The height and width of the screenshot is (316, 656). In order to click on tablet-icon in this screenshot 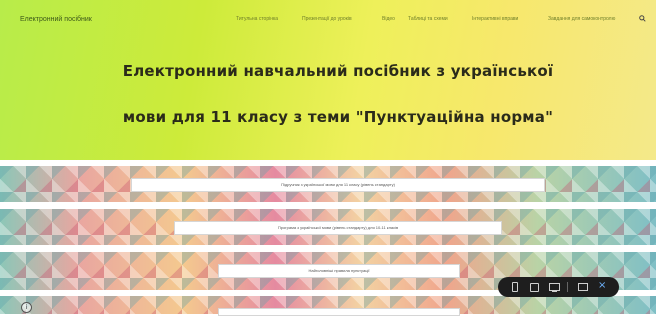, I will do `click(534, 287)`.